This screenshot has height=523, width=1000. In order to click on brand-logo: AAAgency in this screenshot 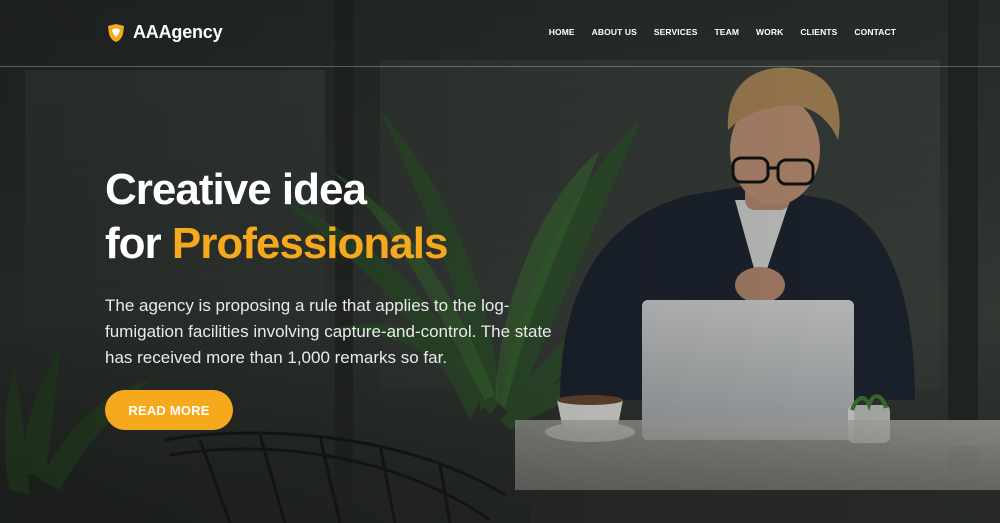, I will do `click(164, 32)`.